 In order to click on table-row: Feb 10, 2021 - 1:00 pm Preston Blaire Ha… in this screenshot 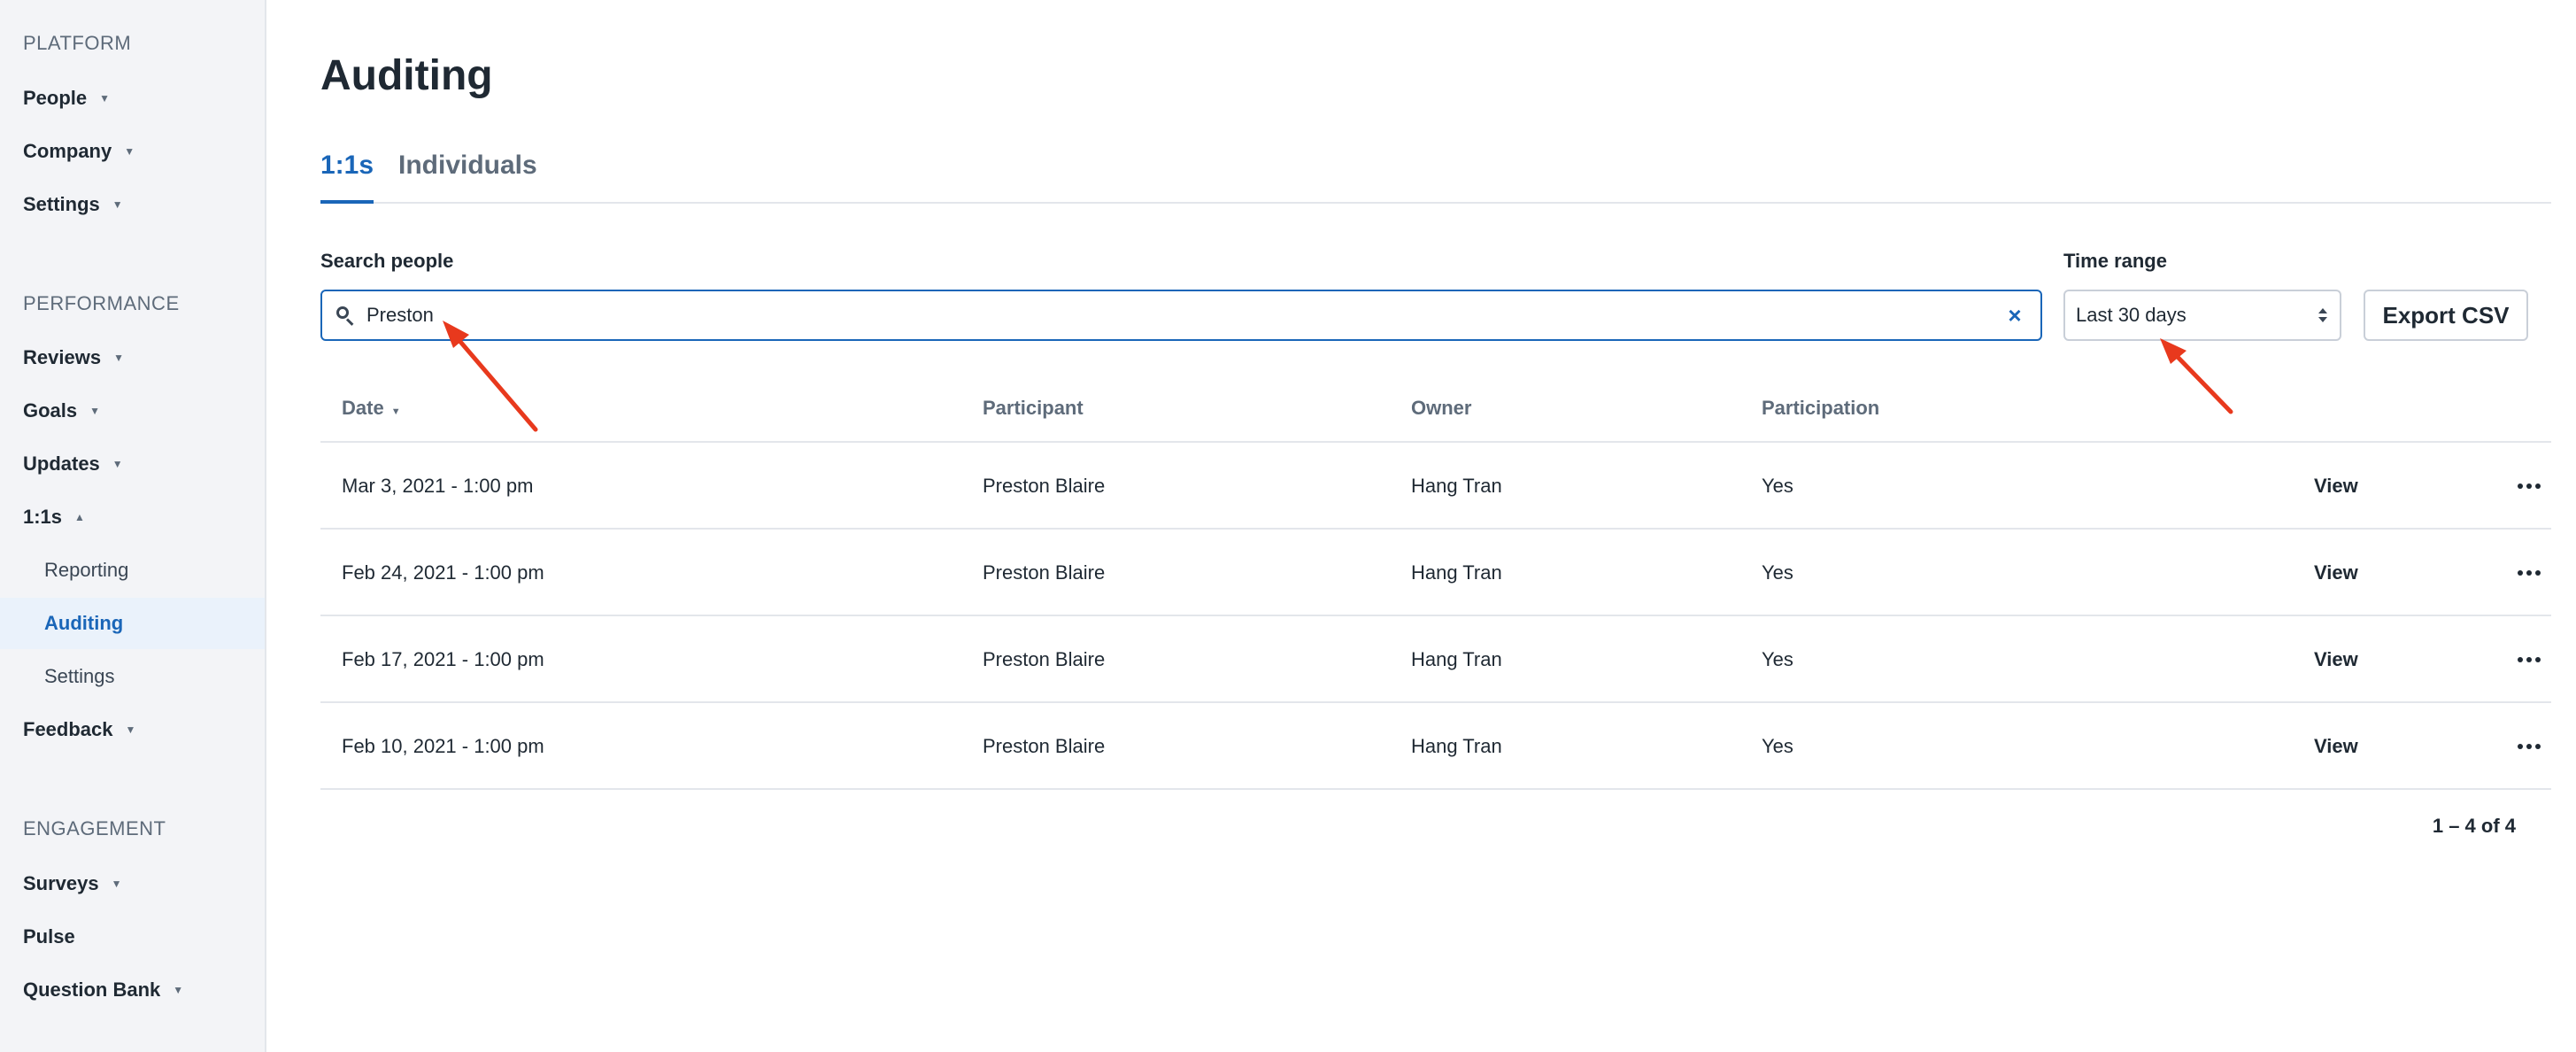, I will do `click(1435, 746)`.